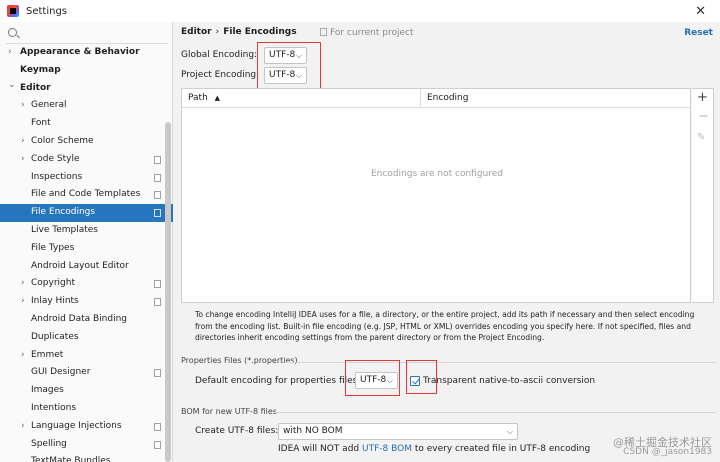 Image resolution: width=720 pixels, height=462 pixels. Describe the element at coordinates (47, 354) in the screenshot. I see `sidebar-item-label: Emmet` at that location.